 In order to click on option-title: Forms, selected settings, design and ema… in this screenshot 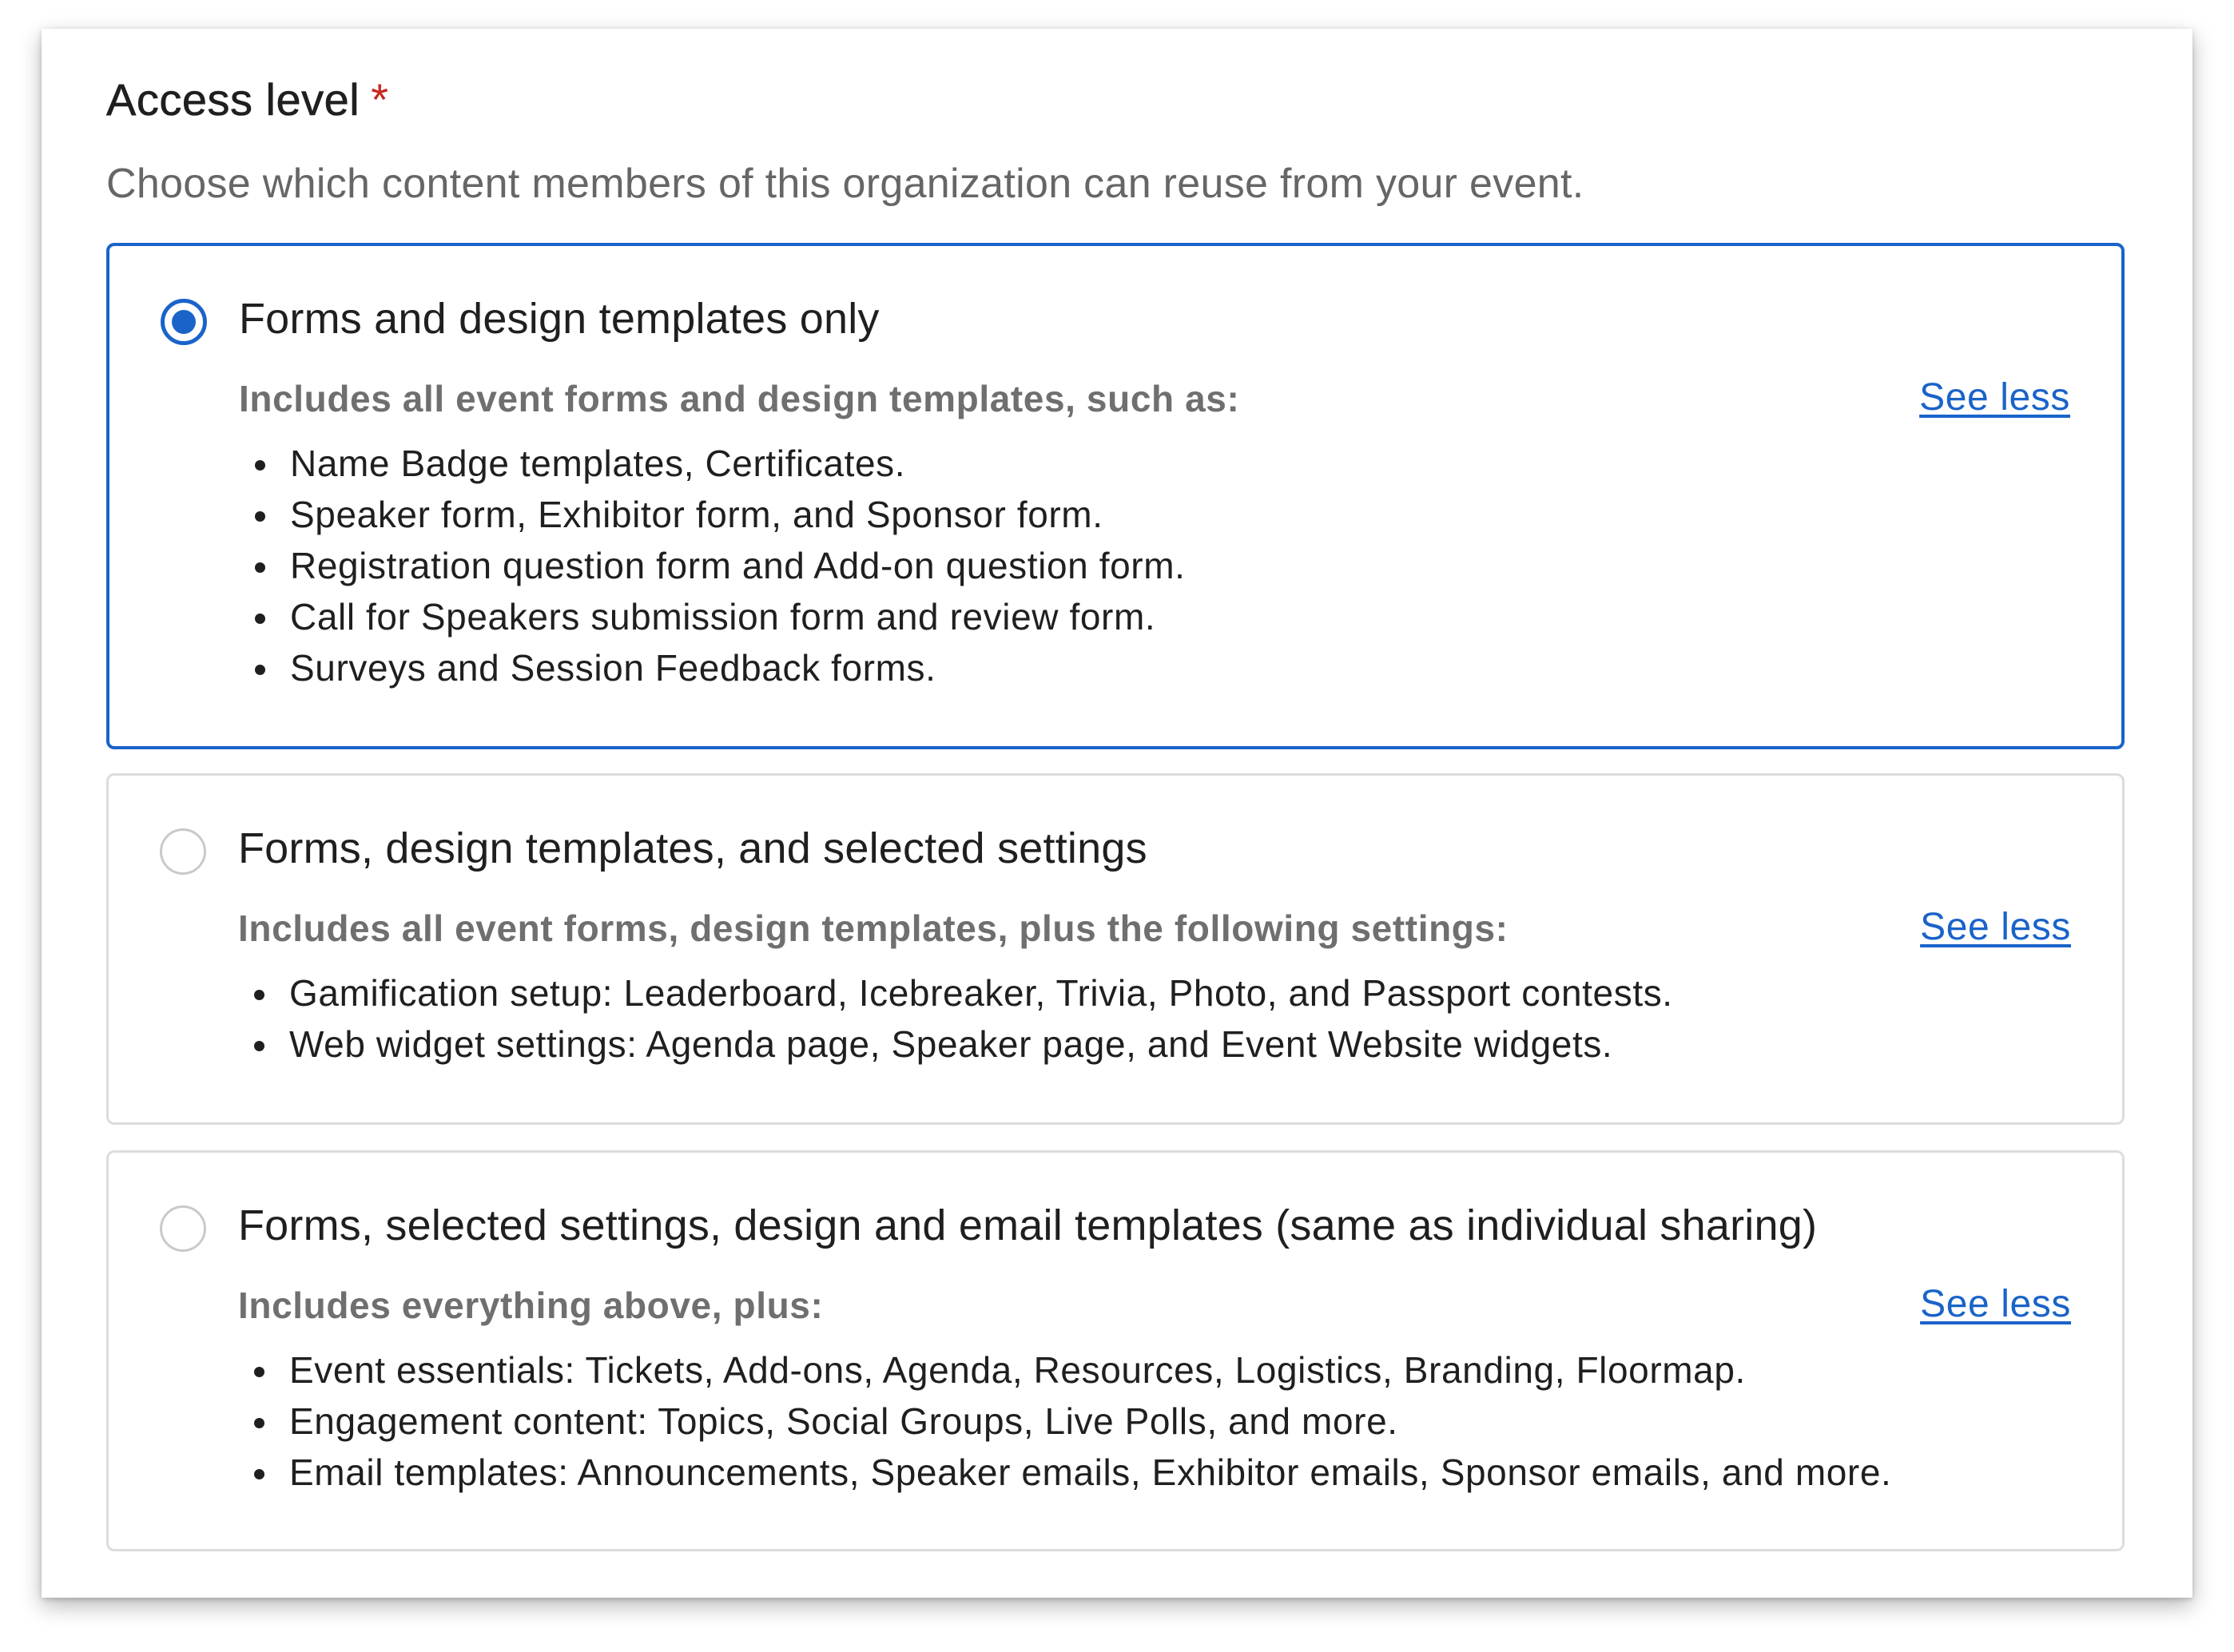, I will do `click(1028, 1225)`.